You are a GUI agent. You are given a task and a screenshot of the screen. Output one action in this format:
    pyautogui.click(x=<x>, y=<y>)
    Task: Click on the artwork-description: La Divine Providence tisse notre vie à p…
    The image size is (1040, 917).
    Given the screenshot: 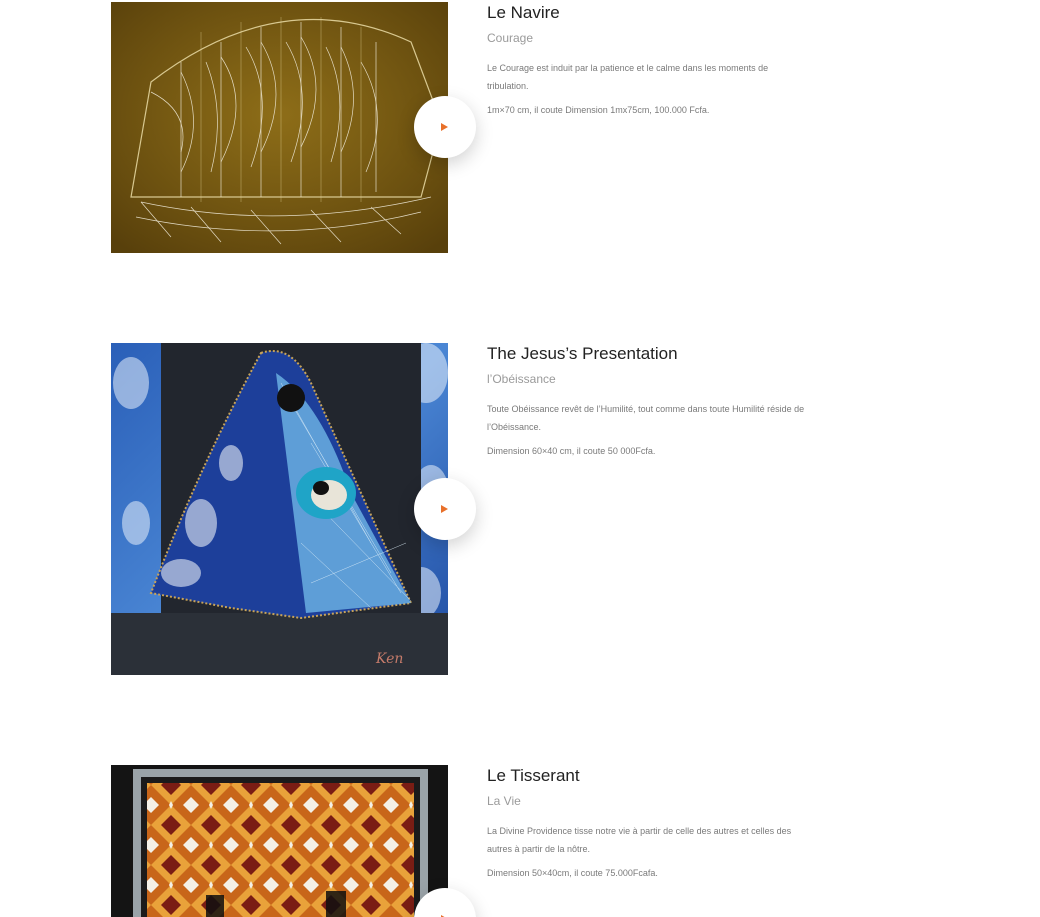 What is the action you would take?
    pyautogui.click(x=639, y=840)
    